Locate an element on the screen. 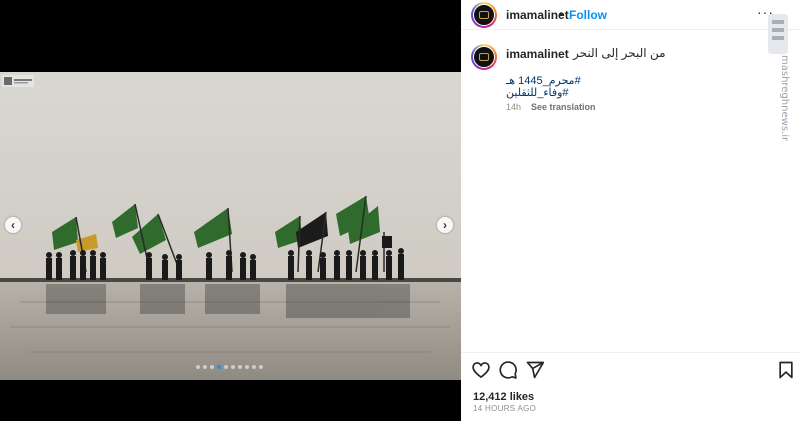 The width and height of the screenshot is (800, 421). comment-meta: 14h See translation is located at coordinates (551, 107).